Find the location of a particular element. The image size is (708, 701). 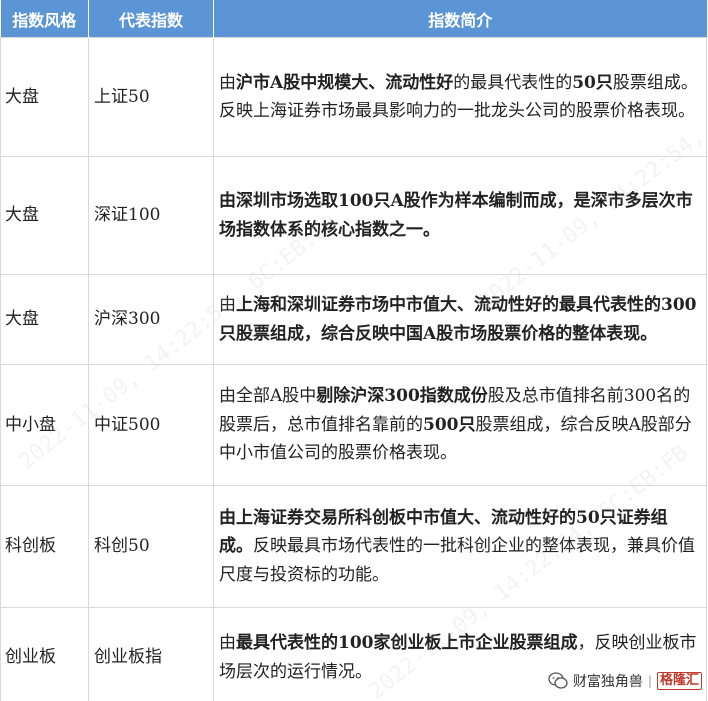

header-index-style: 指数风格 is located at coordinates (44, 19).